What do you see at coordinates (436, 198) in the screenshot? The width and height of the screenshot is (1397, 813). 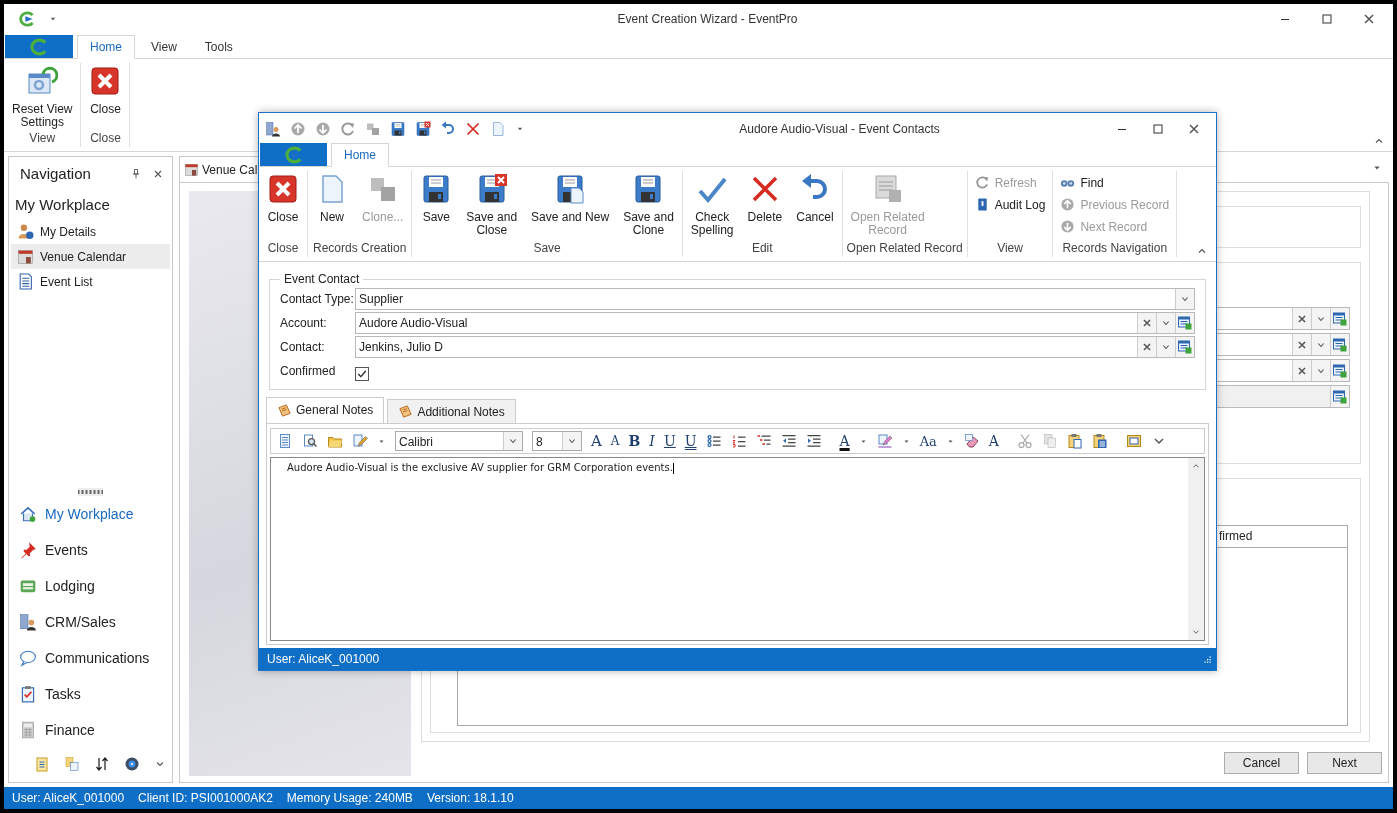 I see `ribbon-button: Save` at bounding box center [436, 198].